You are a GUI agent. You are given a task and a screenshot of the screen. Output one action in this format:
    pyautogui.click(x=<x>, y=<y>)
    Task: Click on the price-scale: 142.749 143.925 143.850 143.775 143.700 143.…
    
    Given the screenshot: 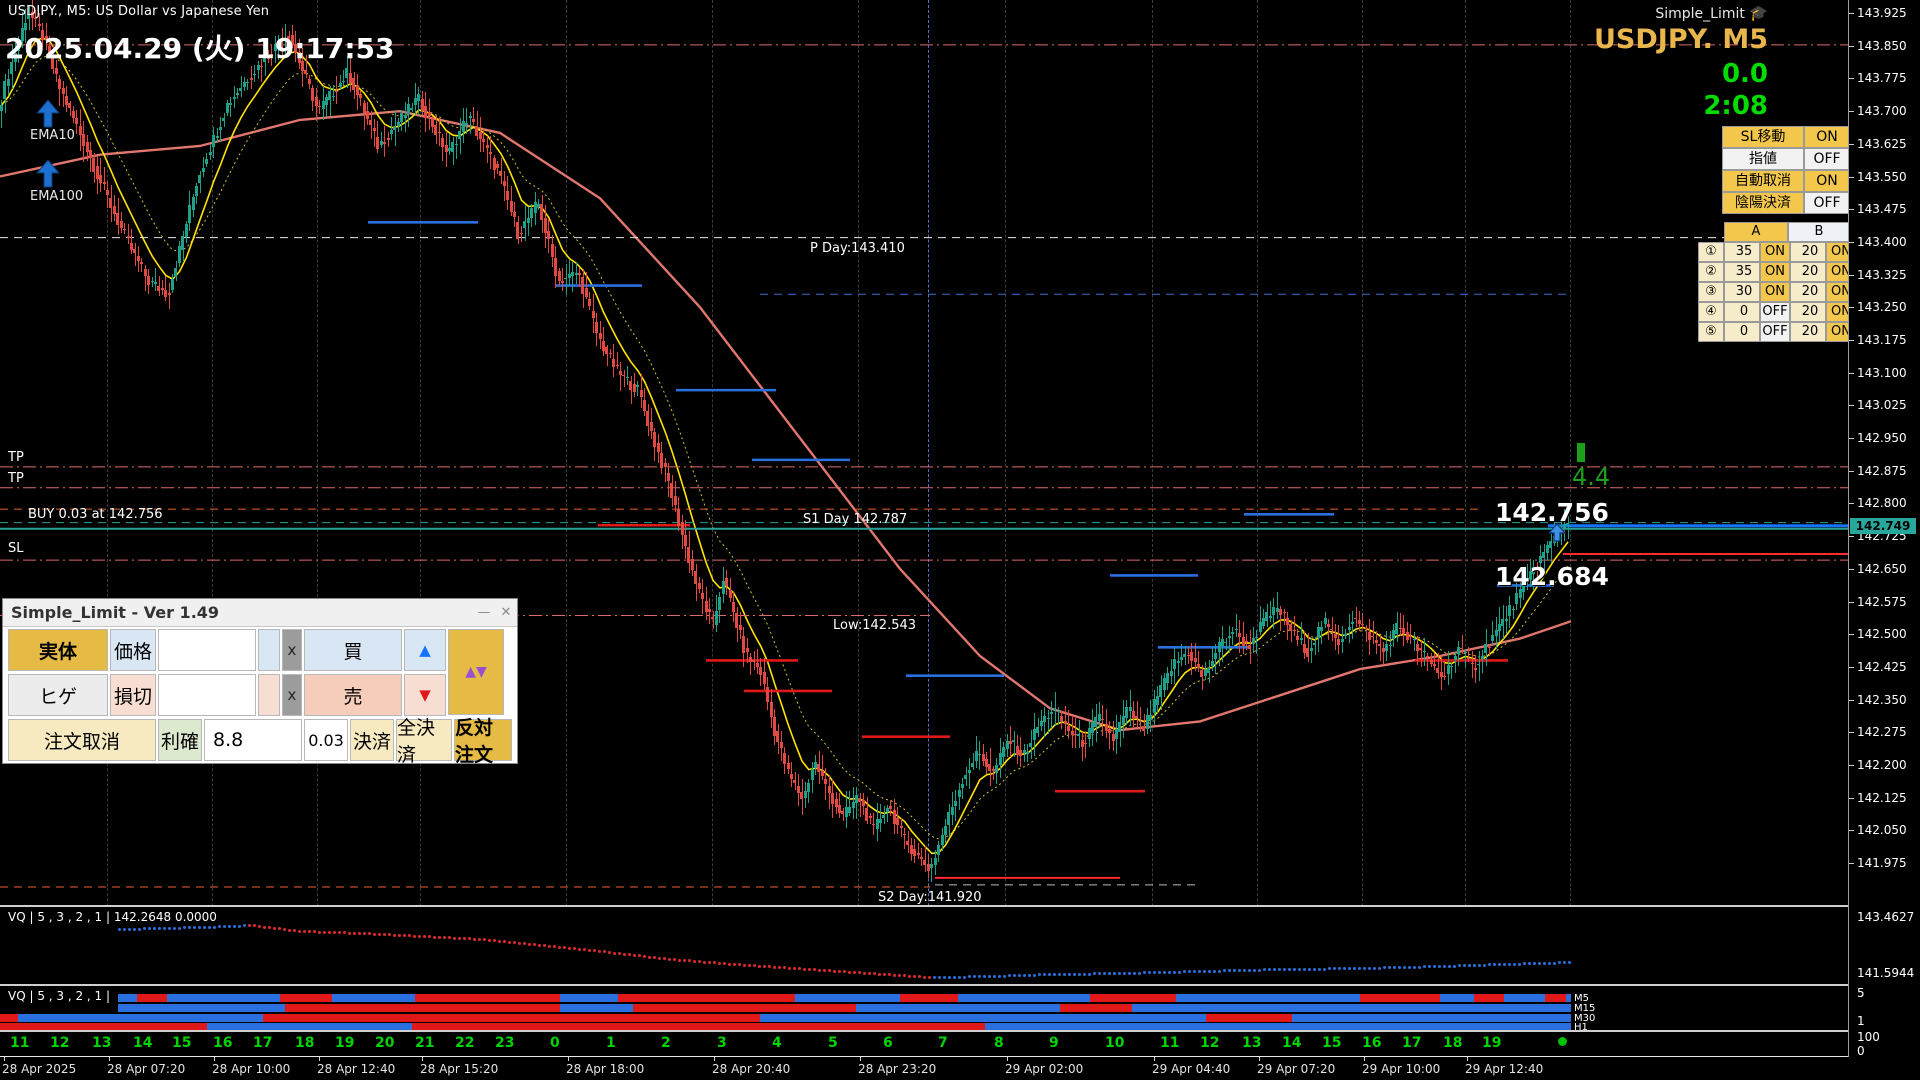 What is the action you would take?
    pyautogui.click(x=1884, y=540)
    